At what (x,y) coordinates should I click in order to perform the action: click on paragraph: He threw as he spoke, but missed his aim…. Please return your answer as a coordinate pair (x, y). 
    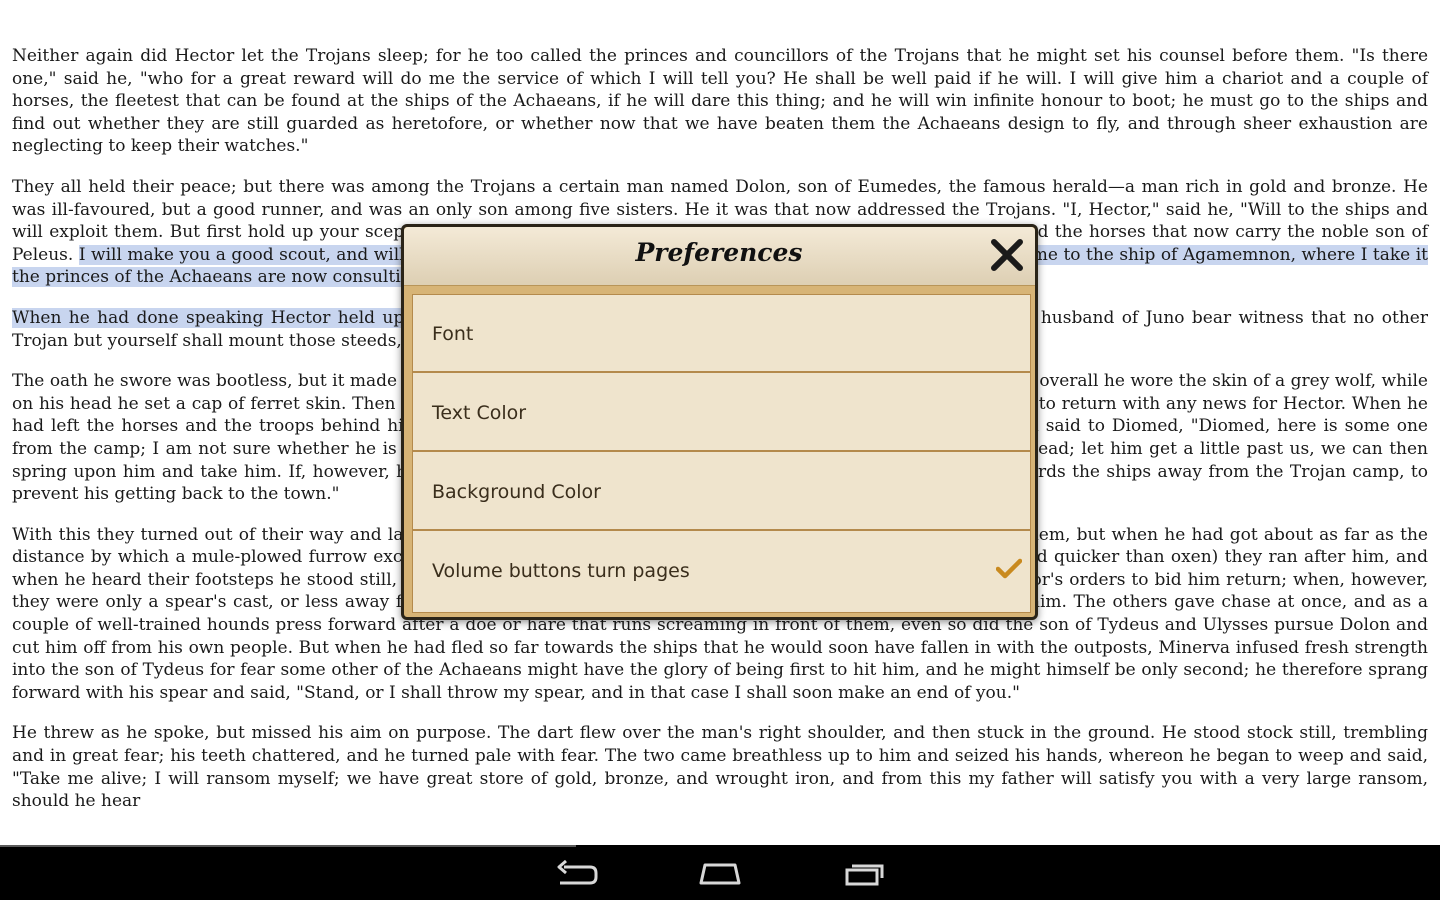
    Looking at the image, I should click on (720, 767).